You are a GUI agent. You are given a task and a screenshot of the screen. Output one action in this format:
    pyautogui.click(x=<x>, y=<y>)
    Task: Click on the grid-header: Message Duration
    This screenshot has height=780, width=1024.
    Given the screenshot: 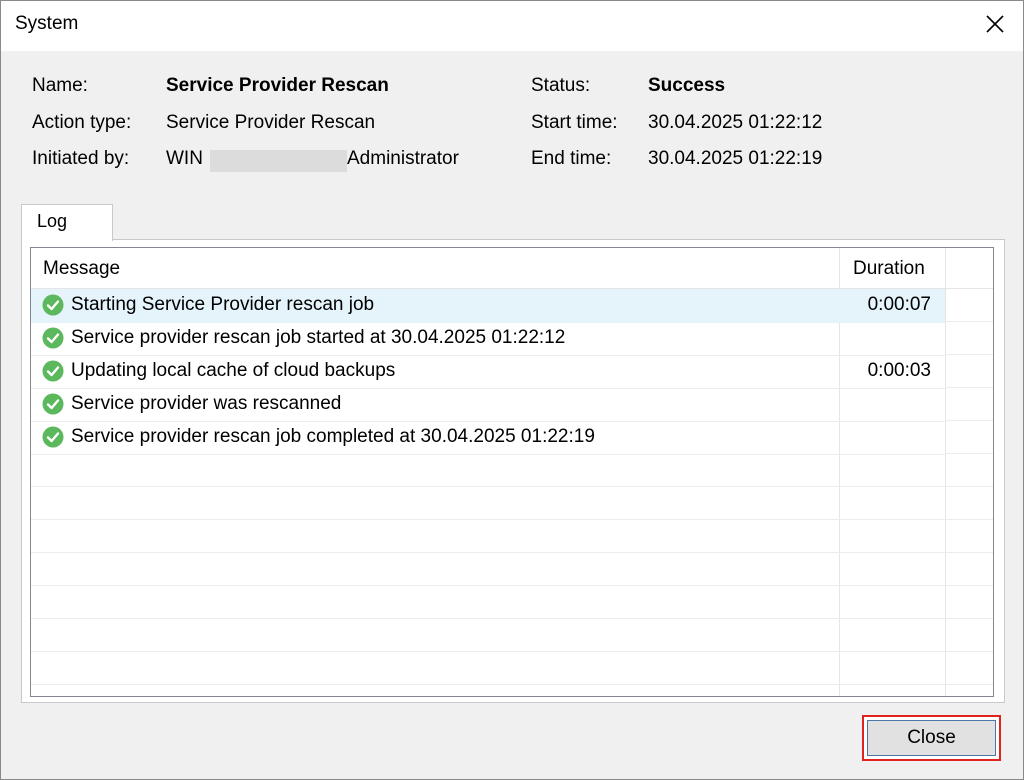 What is the action you would take?
    pyautogui.click(x=512, y=268)
    